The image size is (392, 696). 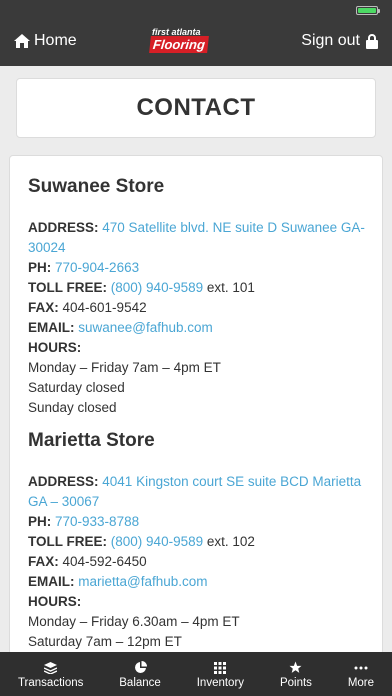 I want to click on phone-link: 770-904-2663, so click(x=97, y=267).